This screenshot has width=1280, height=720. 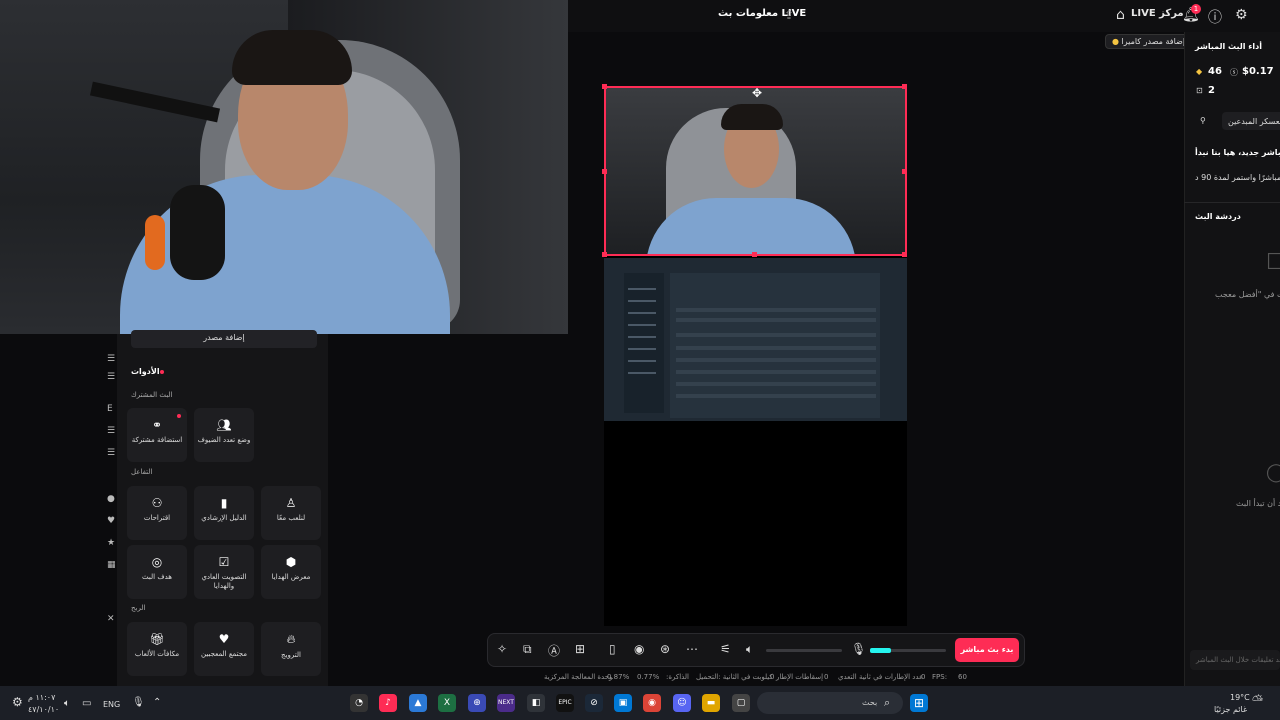 What do you see at coordinates (1230, 709) in the screenshot?
I see `weather-desc: غائم جزئيًا` at bounding box center [1230, 709].